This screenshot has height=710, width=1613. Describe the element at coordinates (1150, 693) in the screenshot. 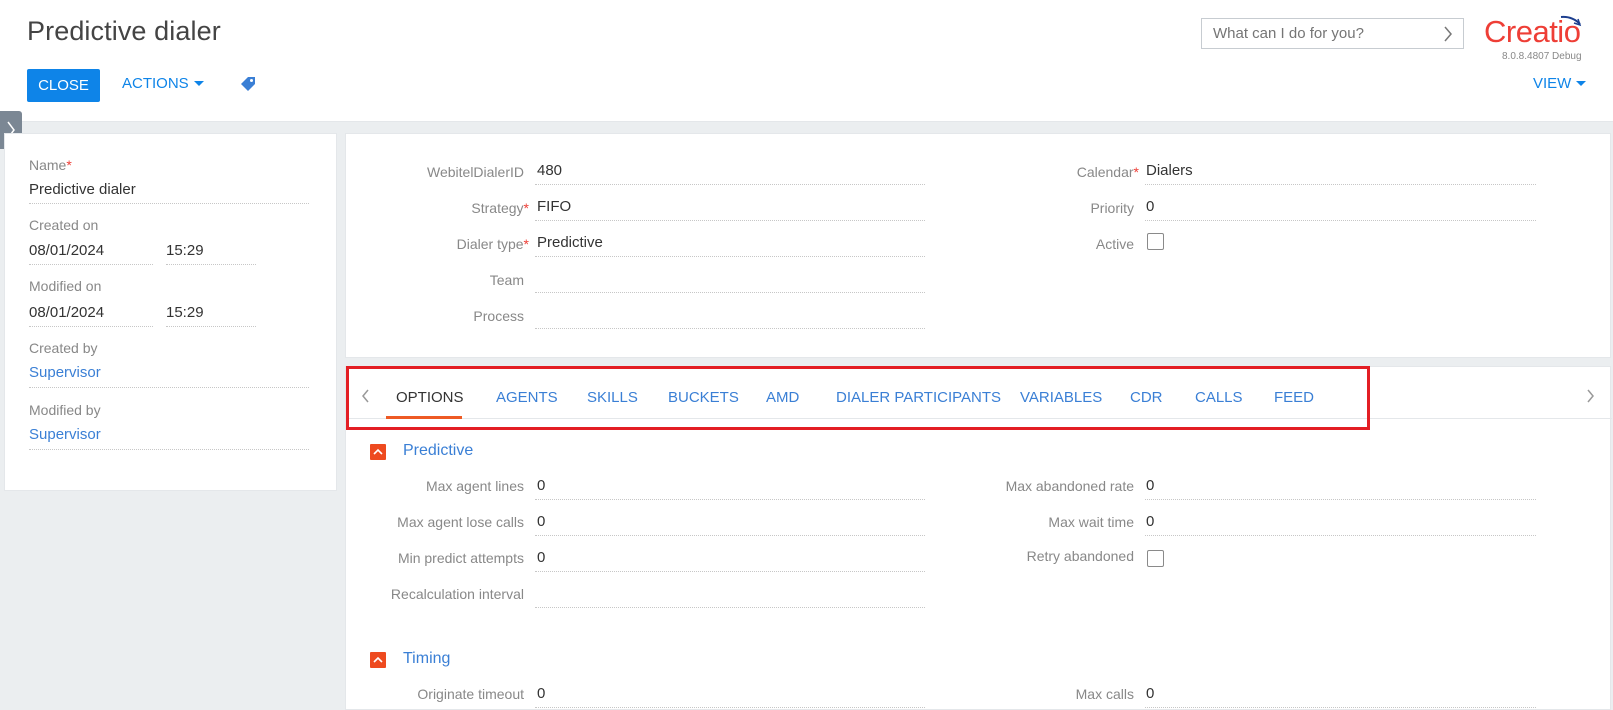

I see `max-calls-field: 0` at that location.